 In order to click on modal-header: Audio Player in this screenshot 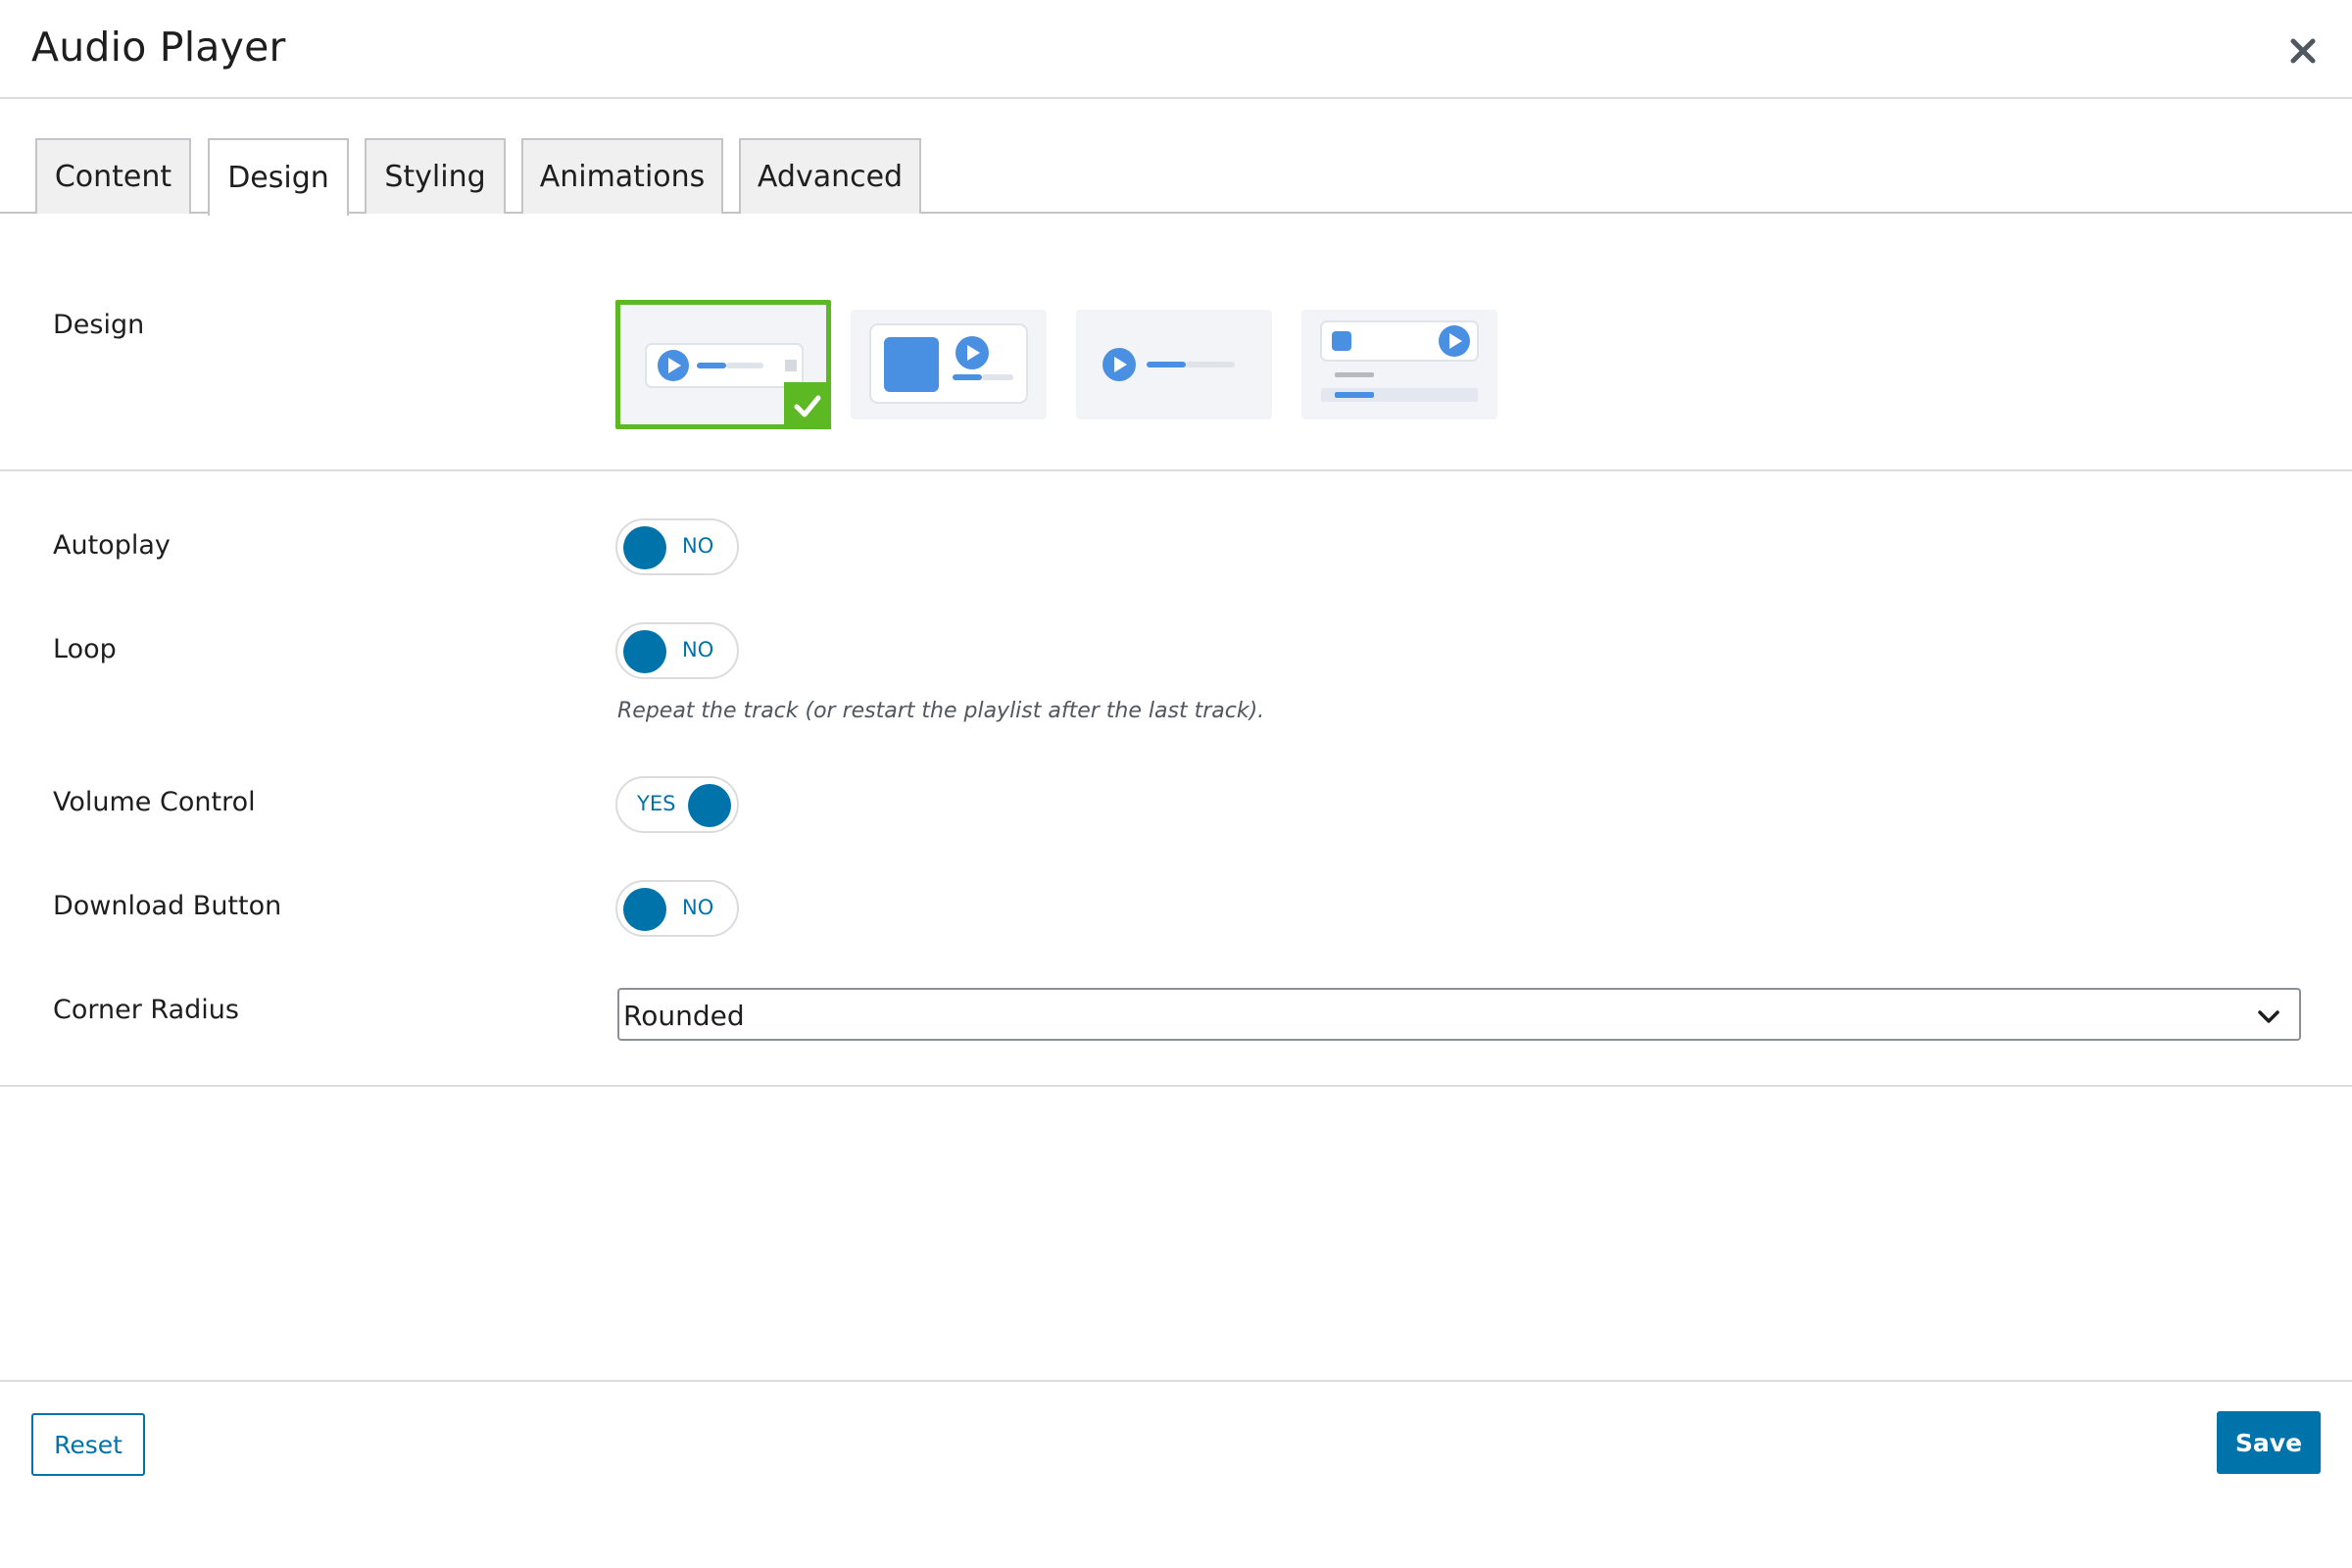, I will do `click(1176, 49)`.